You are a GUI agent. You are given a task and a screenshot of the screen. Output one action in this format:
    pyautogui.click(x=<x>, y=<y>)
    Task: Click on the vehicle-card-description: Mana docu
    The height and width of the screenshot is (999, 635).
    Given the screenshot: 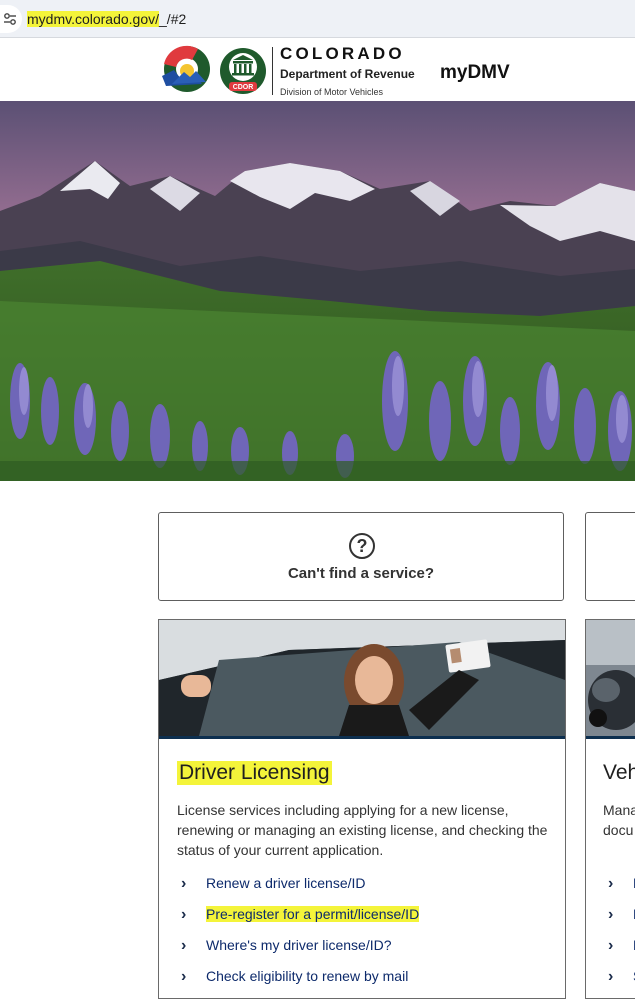 What is the action you would take?
    pyautogui.click(x=619, y=820)
    